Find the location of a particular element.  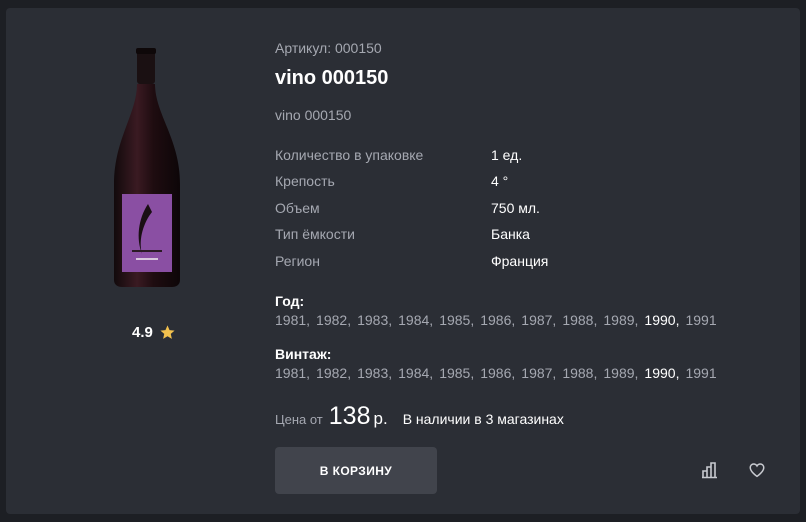

spec-label: Объем is located at coordinates (297, 208).